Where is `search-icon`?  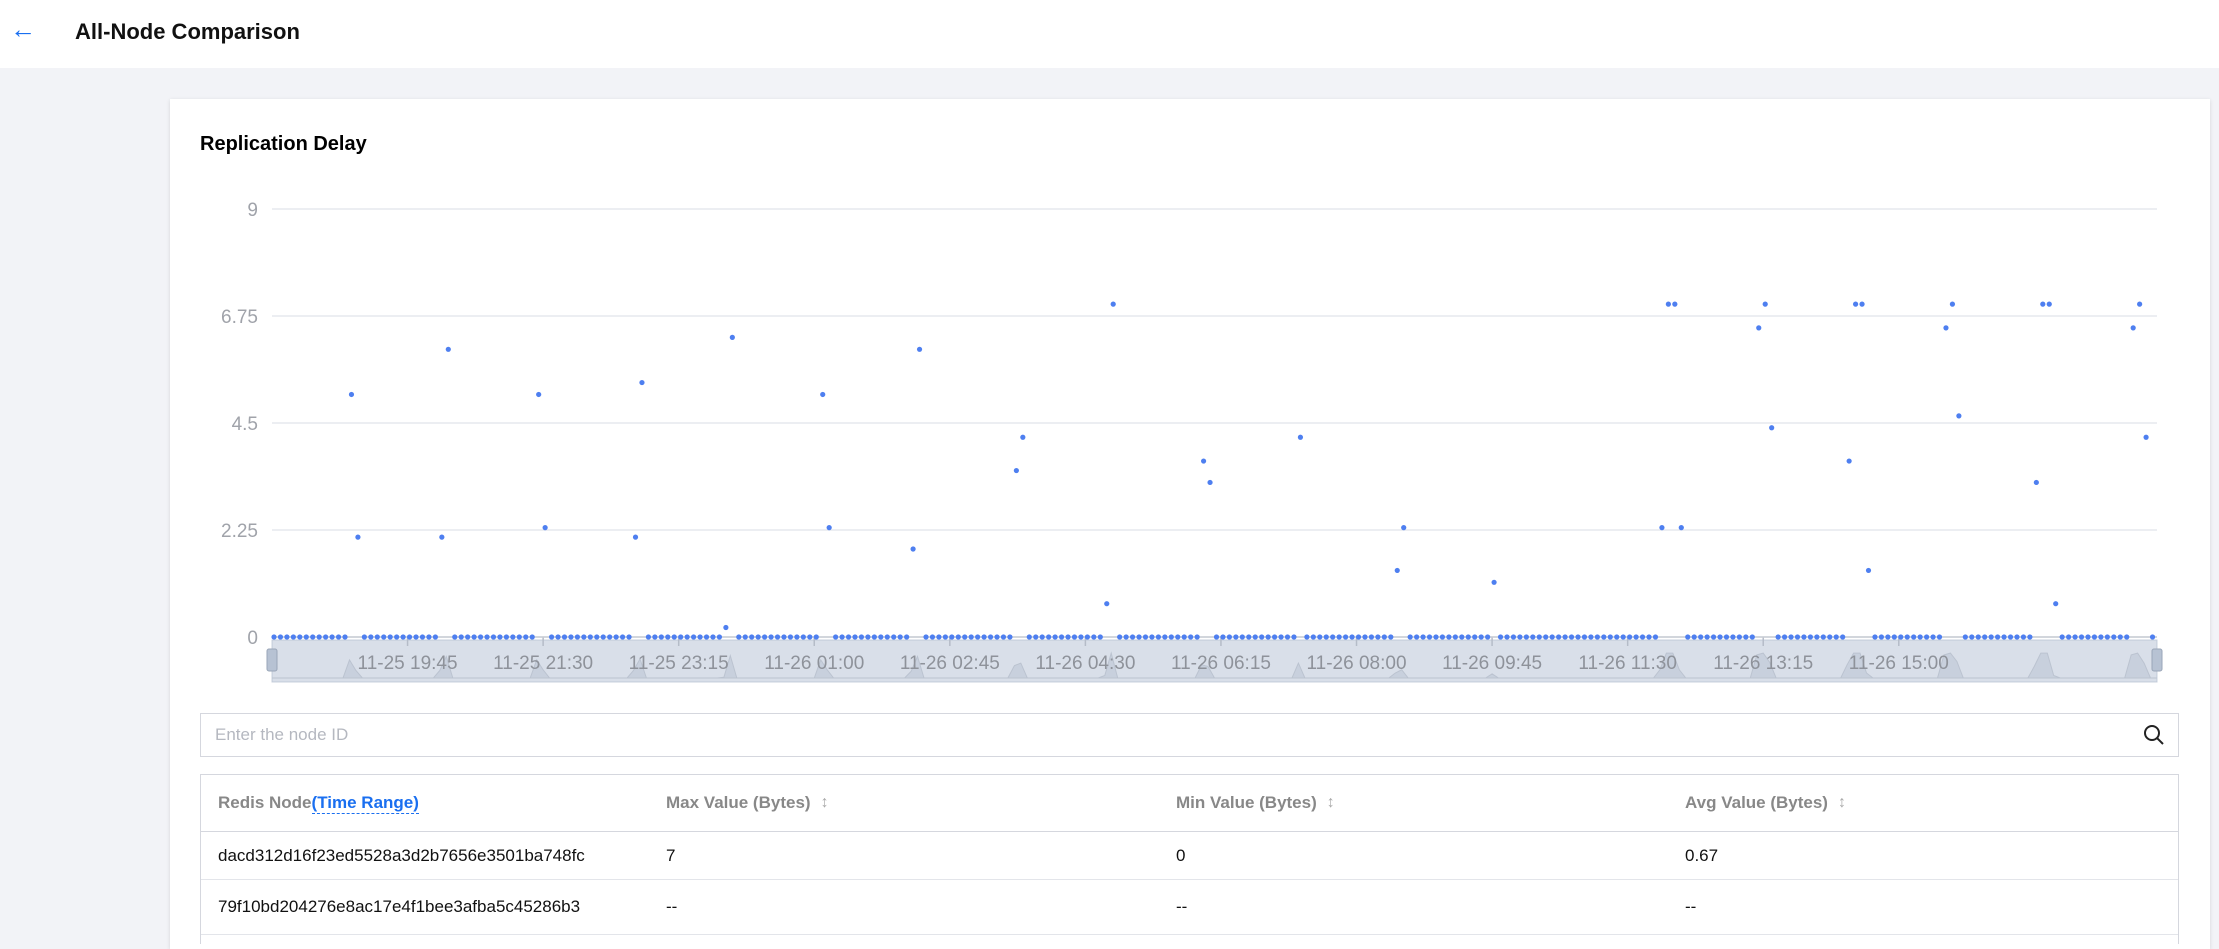
search-icon is located at coordinates (2154, 735).